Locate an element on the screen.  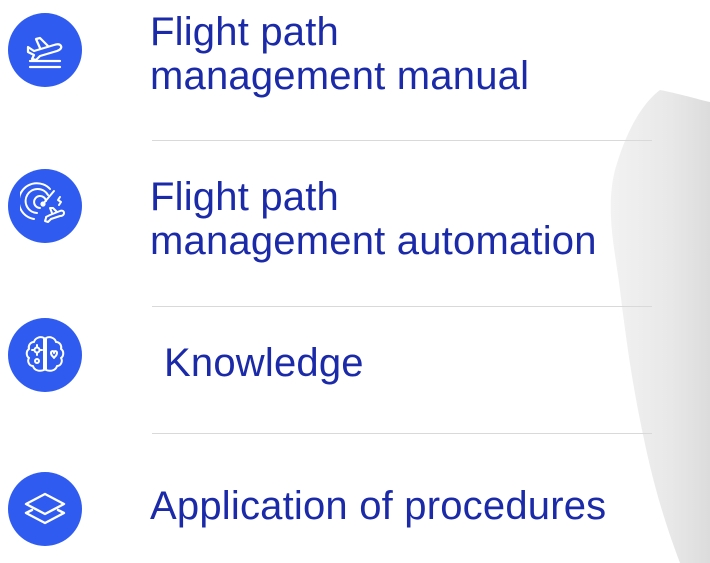
item-label: Knowledge is located at coordinates (264, 363).